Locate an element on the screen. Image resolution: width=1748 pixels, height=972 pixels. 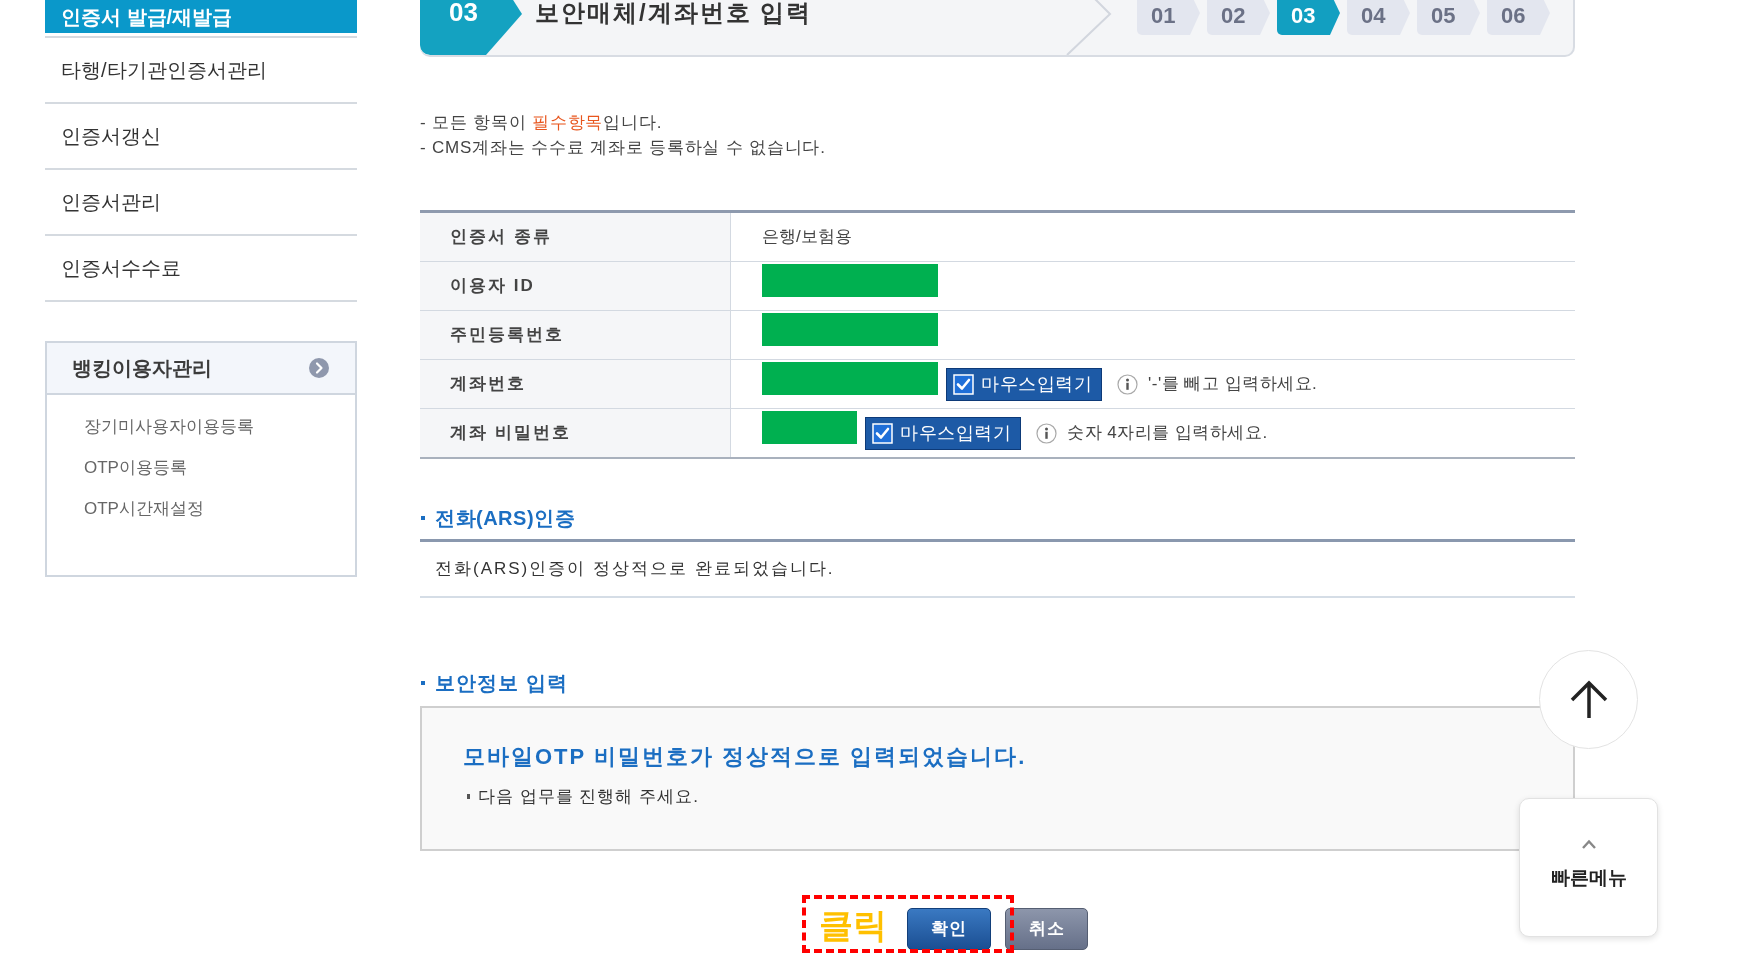
annotation-label: 클릭 is located at coordinates (853, 925).